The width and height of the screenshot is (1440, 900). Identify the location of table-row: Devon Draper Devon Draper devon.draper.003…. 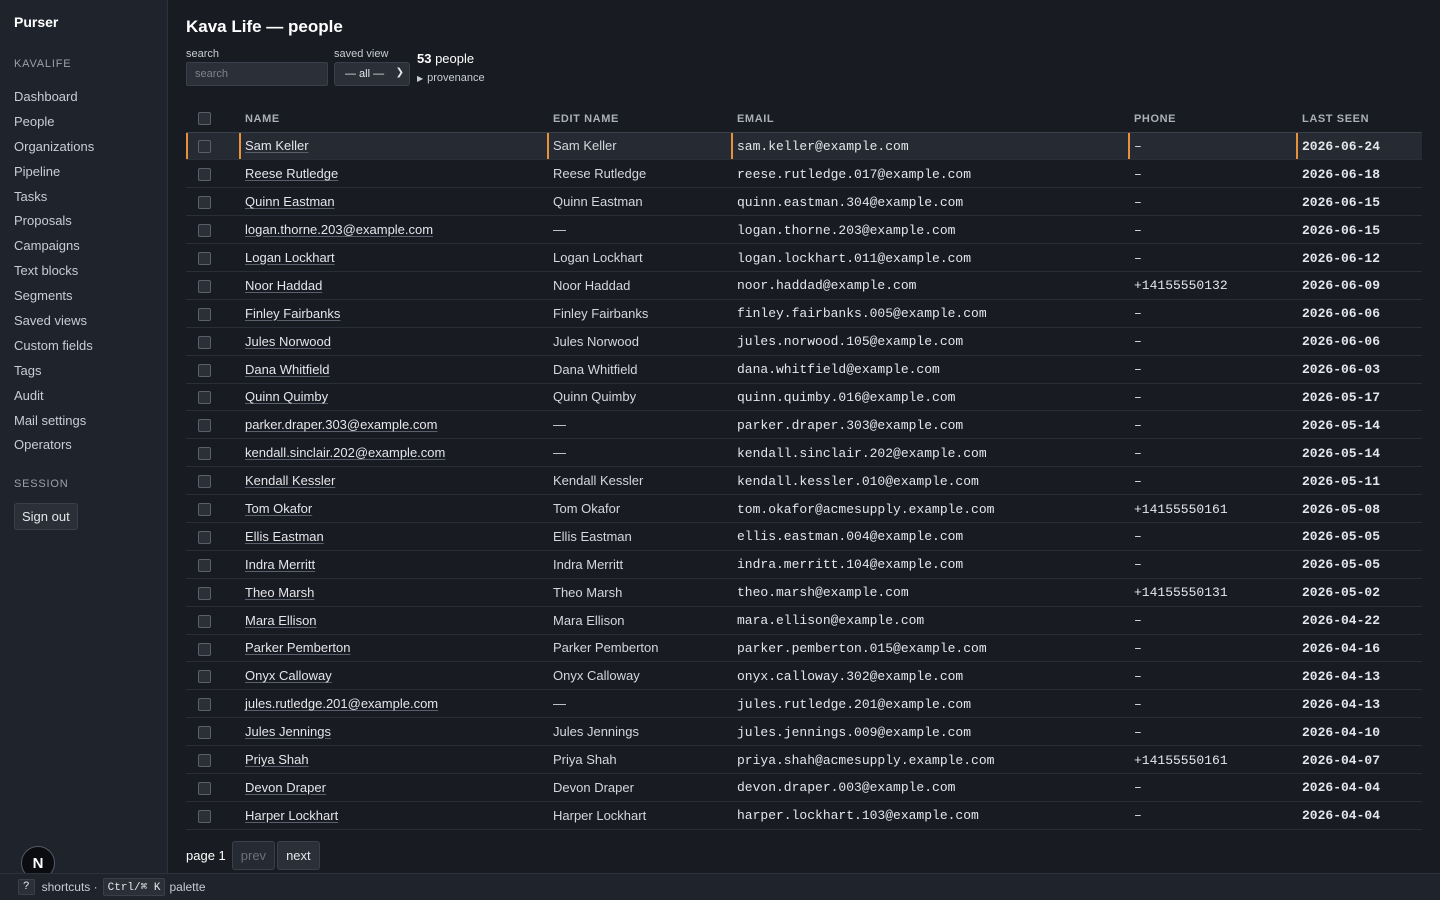
(804, 787).